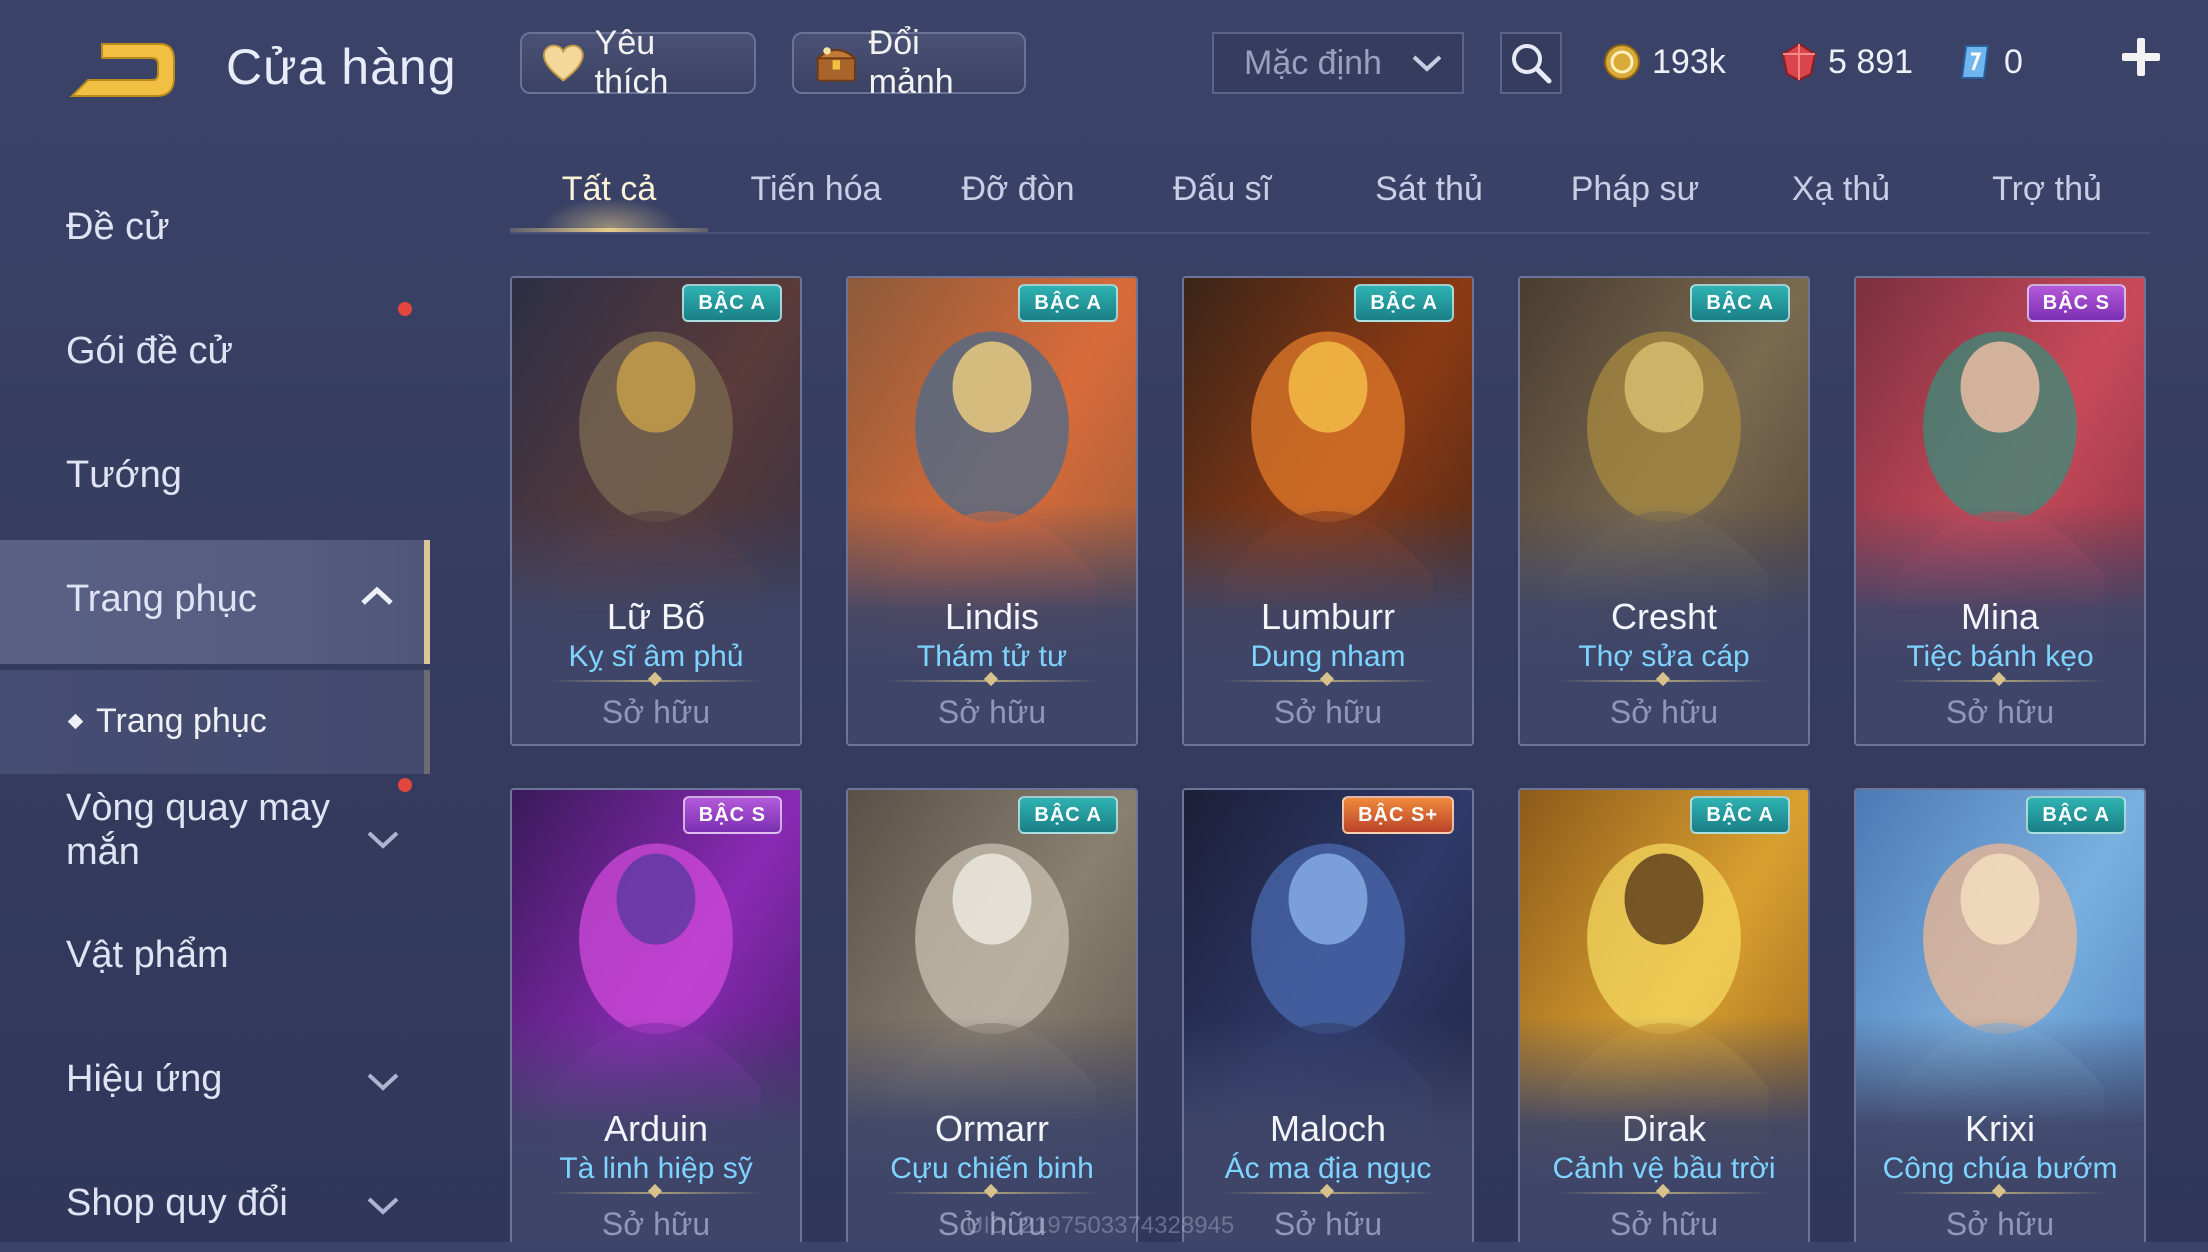 The width and height of the screenshot is (2208, 1252). I want to click on search-icon, so click(1532, 64).